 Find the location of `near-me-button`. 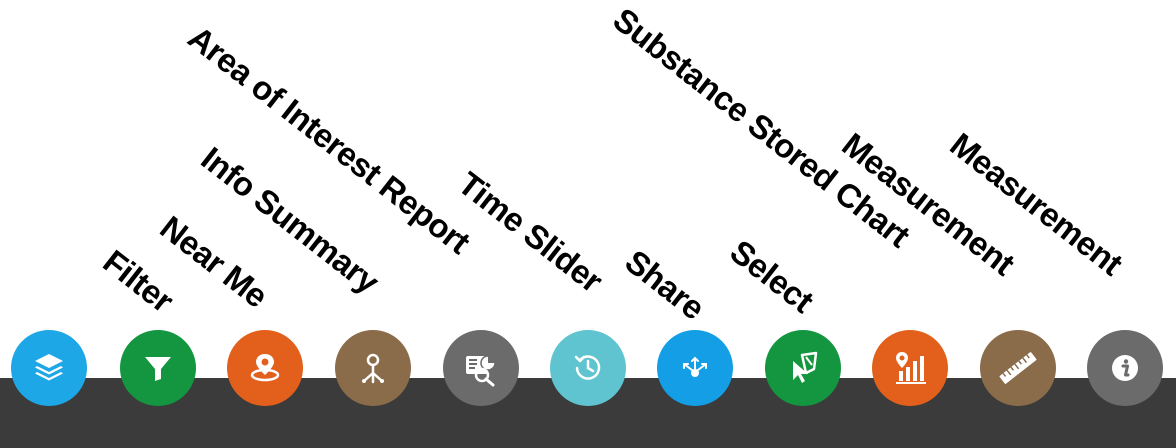

near-me-button is located at coordinates (265, 368).